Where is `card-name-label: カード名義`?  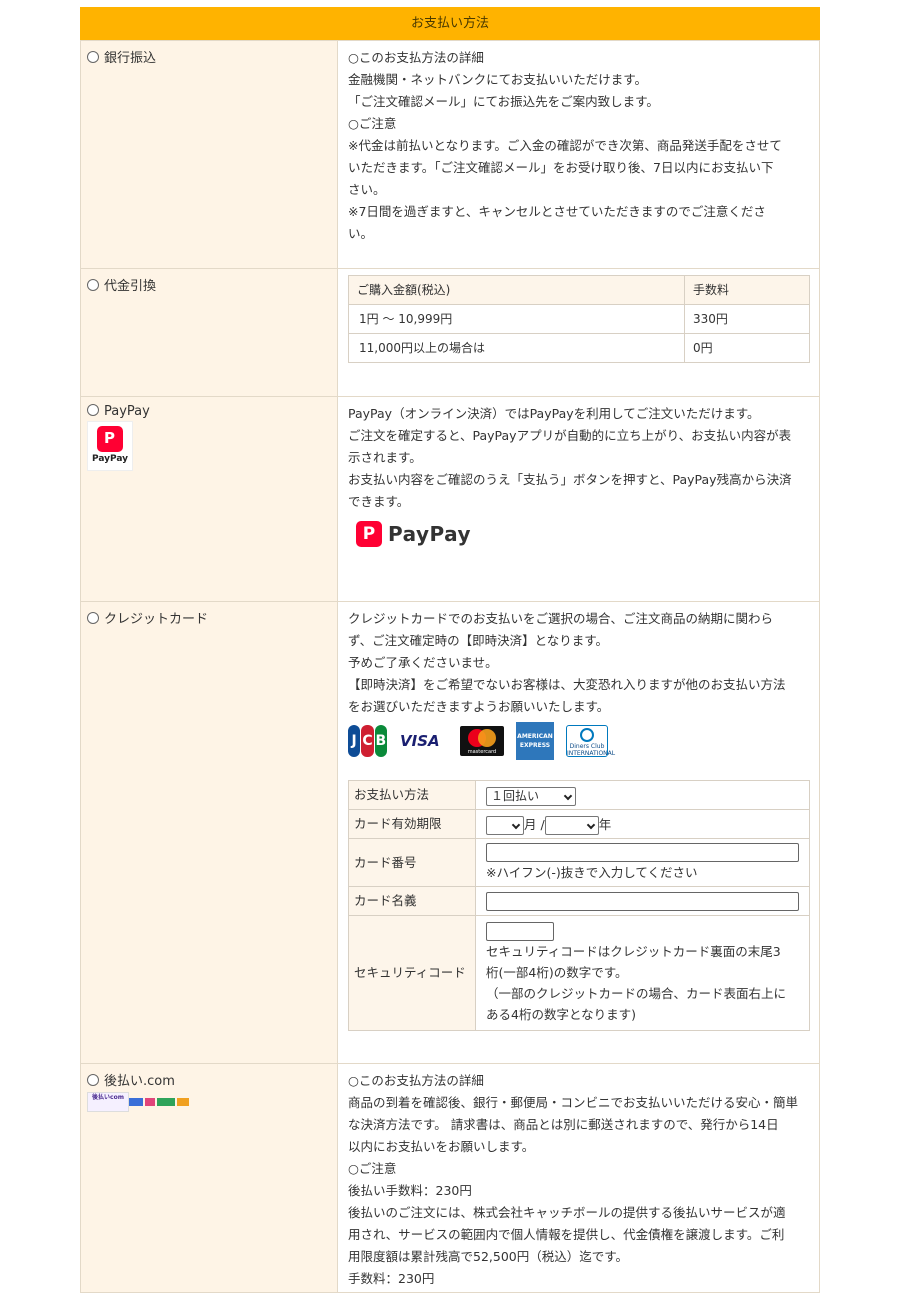
card-name-label: カード名義 is located at coordinates (412, 901).